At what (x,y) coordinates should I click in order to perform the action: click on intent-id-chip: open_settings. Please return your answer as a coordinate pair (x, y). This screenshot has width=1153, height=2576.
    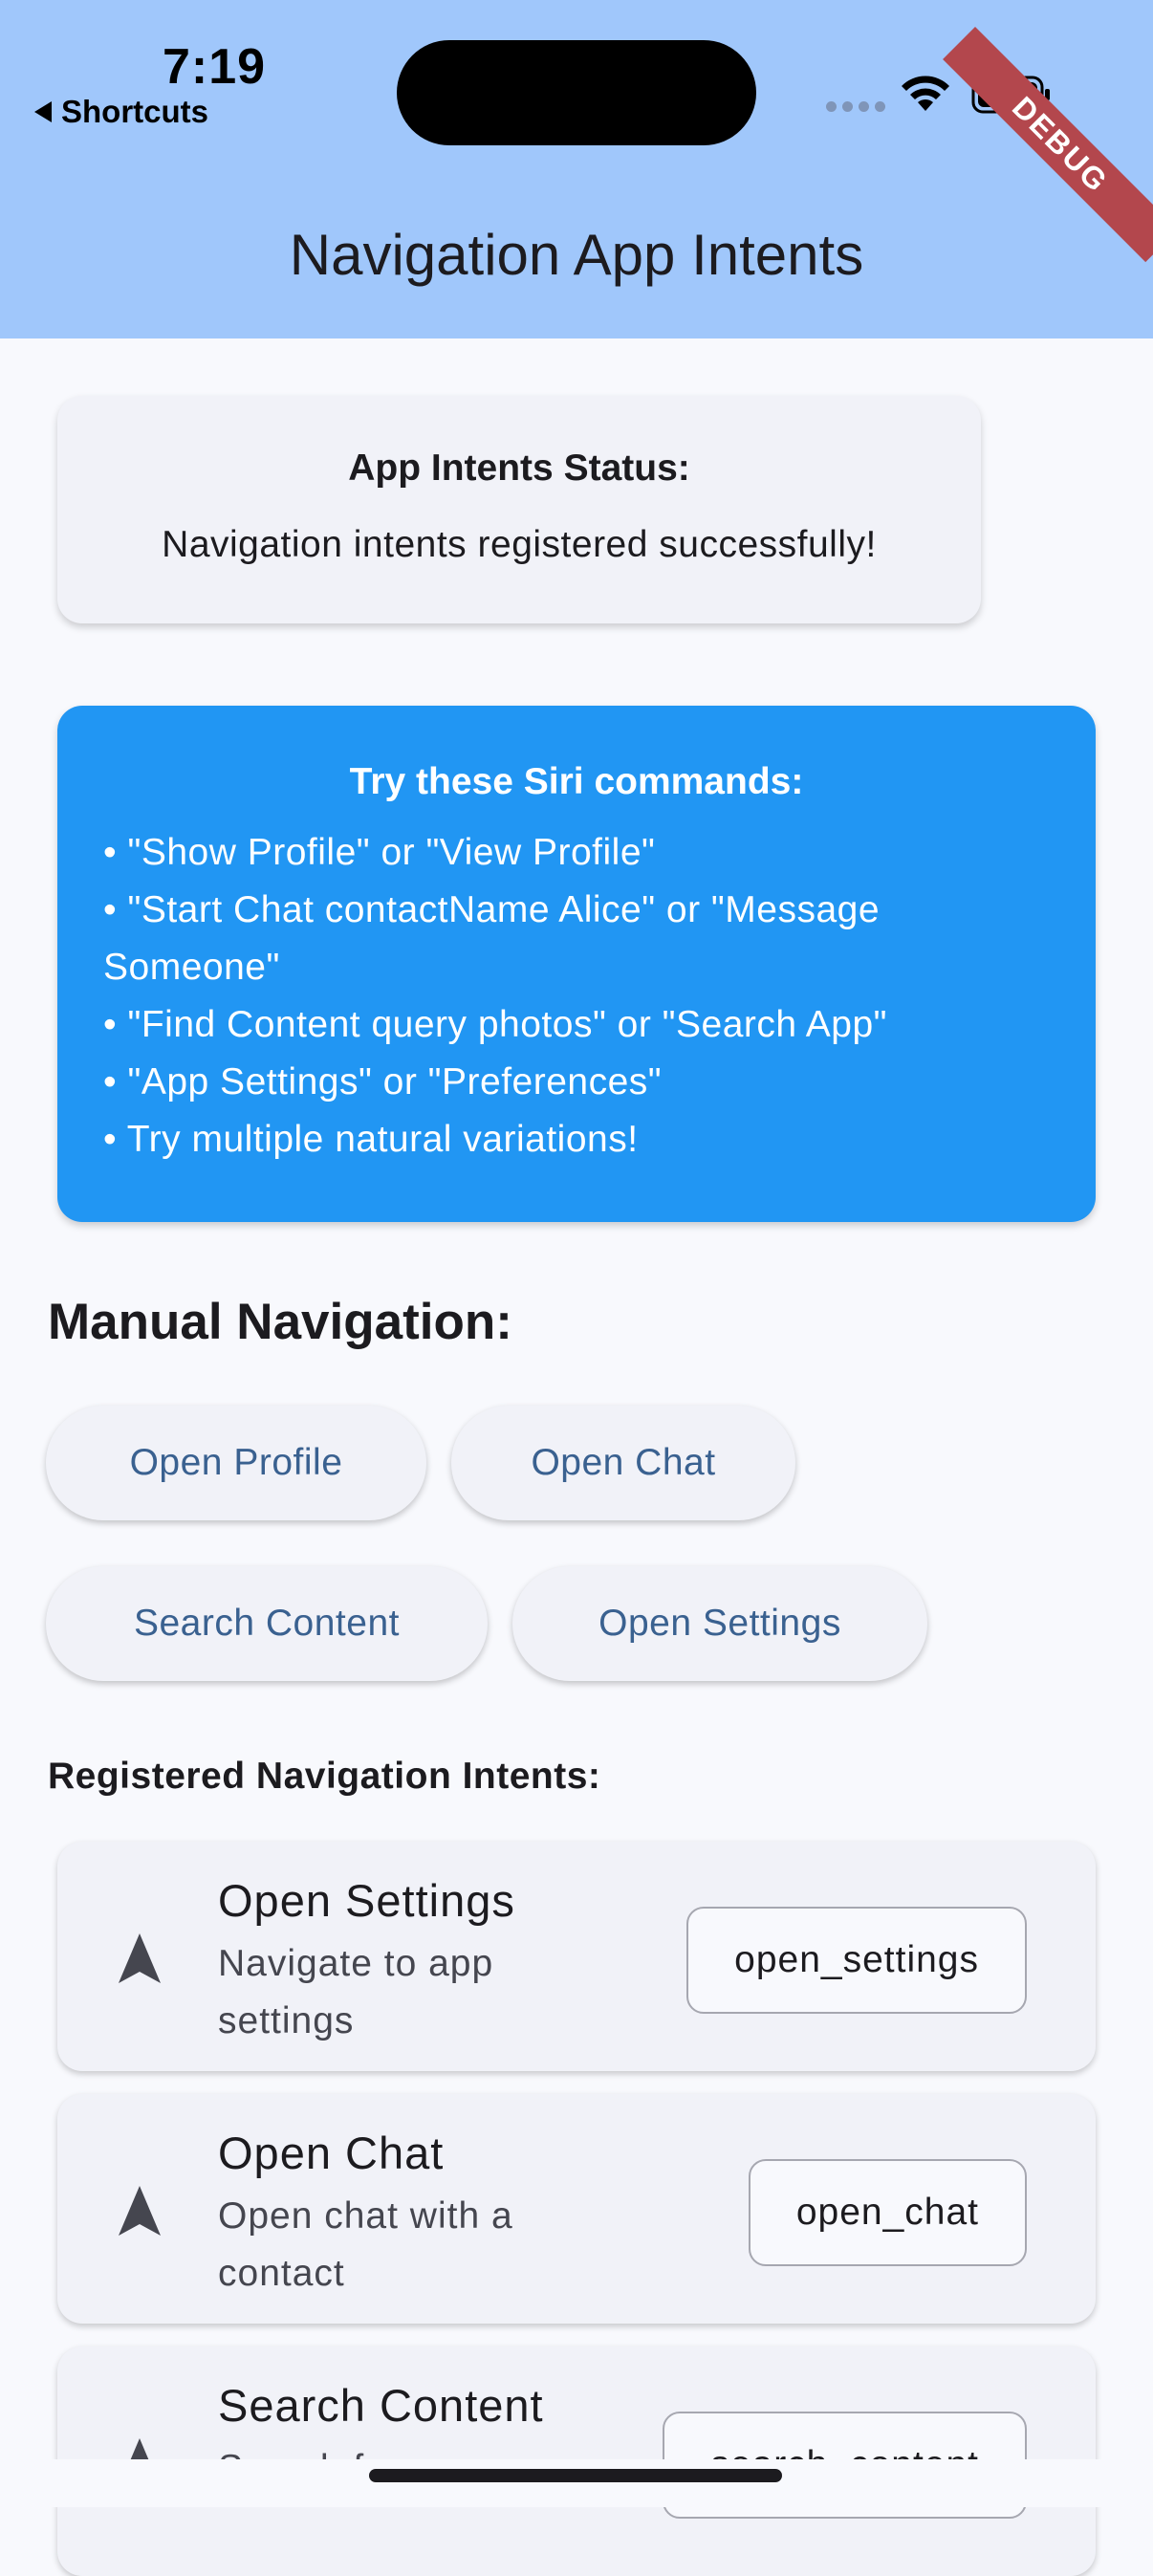
    Looking at the image, I should click on (857, 1960).